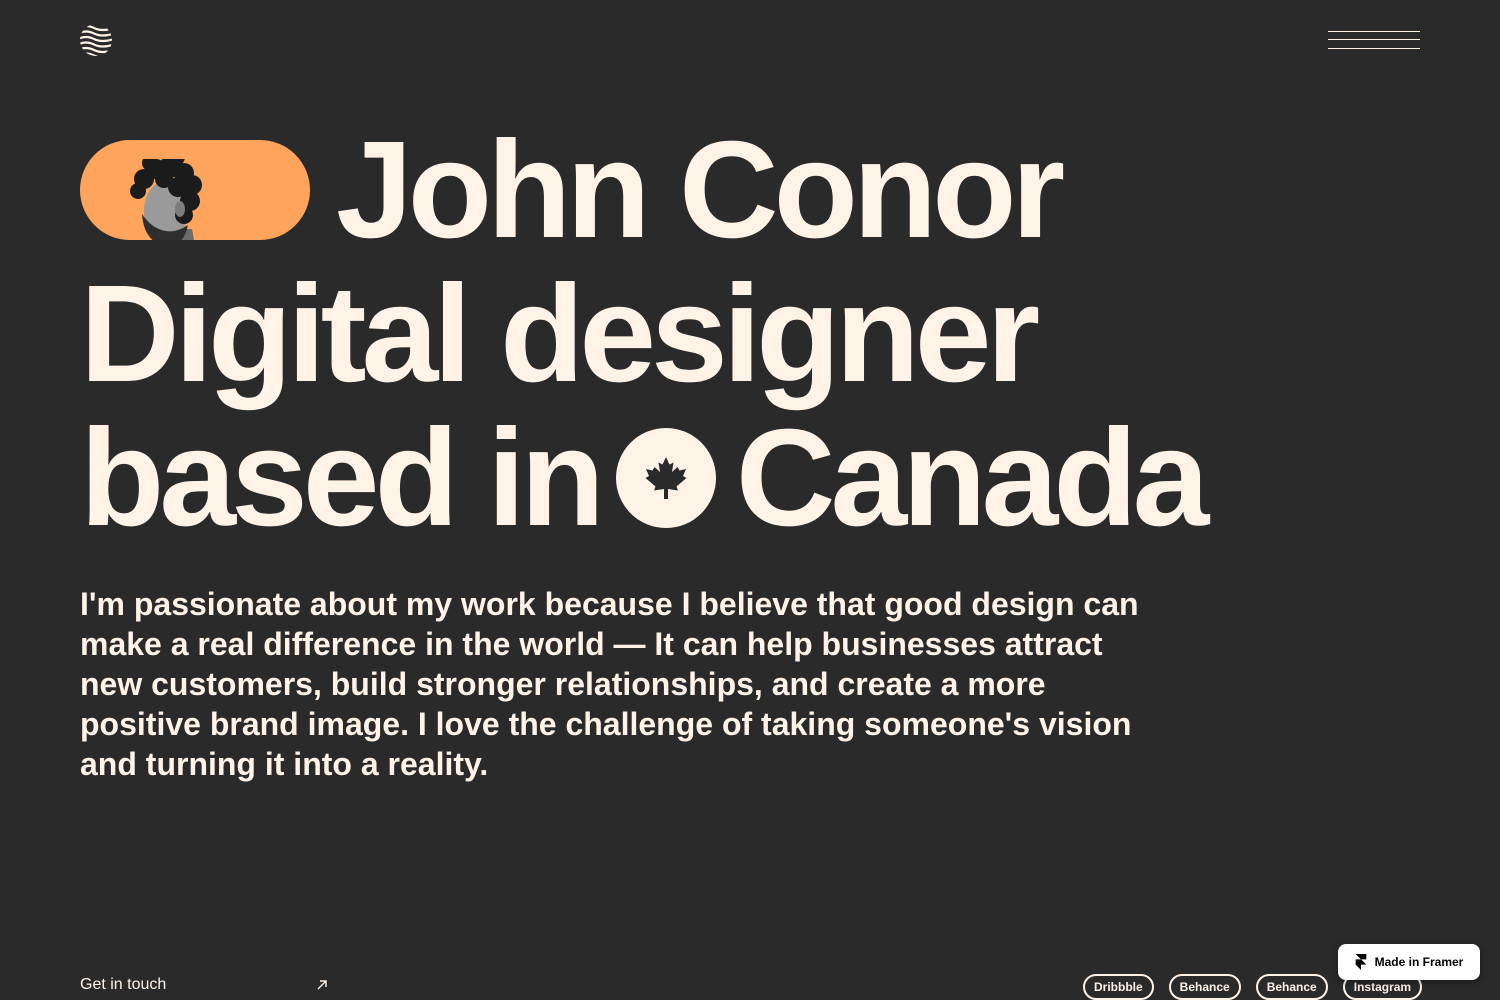 This screenshot has width=1500, height=1000. Describe the element at coordinates (342, 478) in the screenshot. I see `hero-location-prefix: based in` at that location.